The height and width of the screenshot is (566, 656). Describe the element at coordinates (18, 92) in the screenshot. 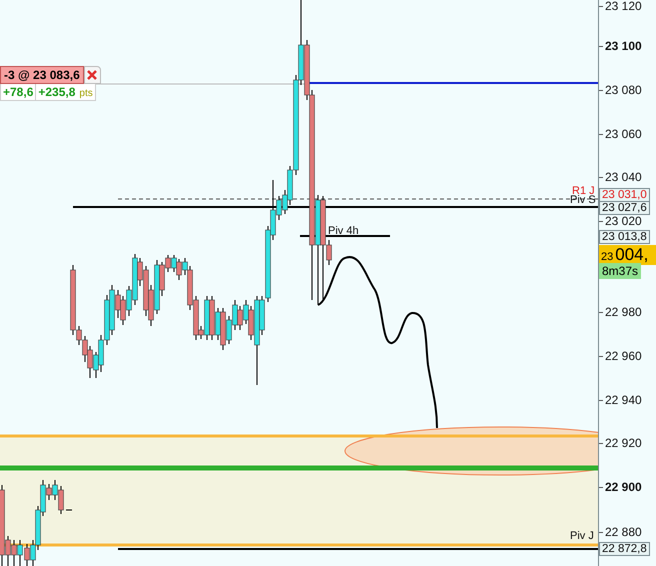

I see `points-value: +78,6` at that location.